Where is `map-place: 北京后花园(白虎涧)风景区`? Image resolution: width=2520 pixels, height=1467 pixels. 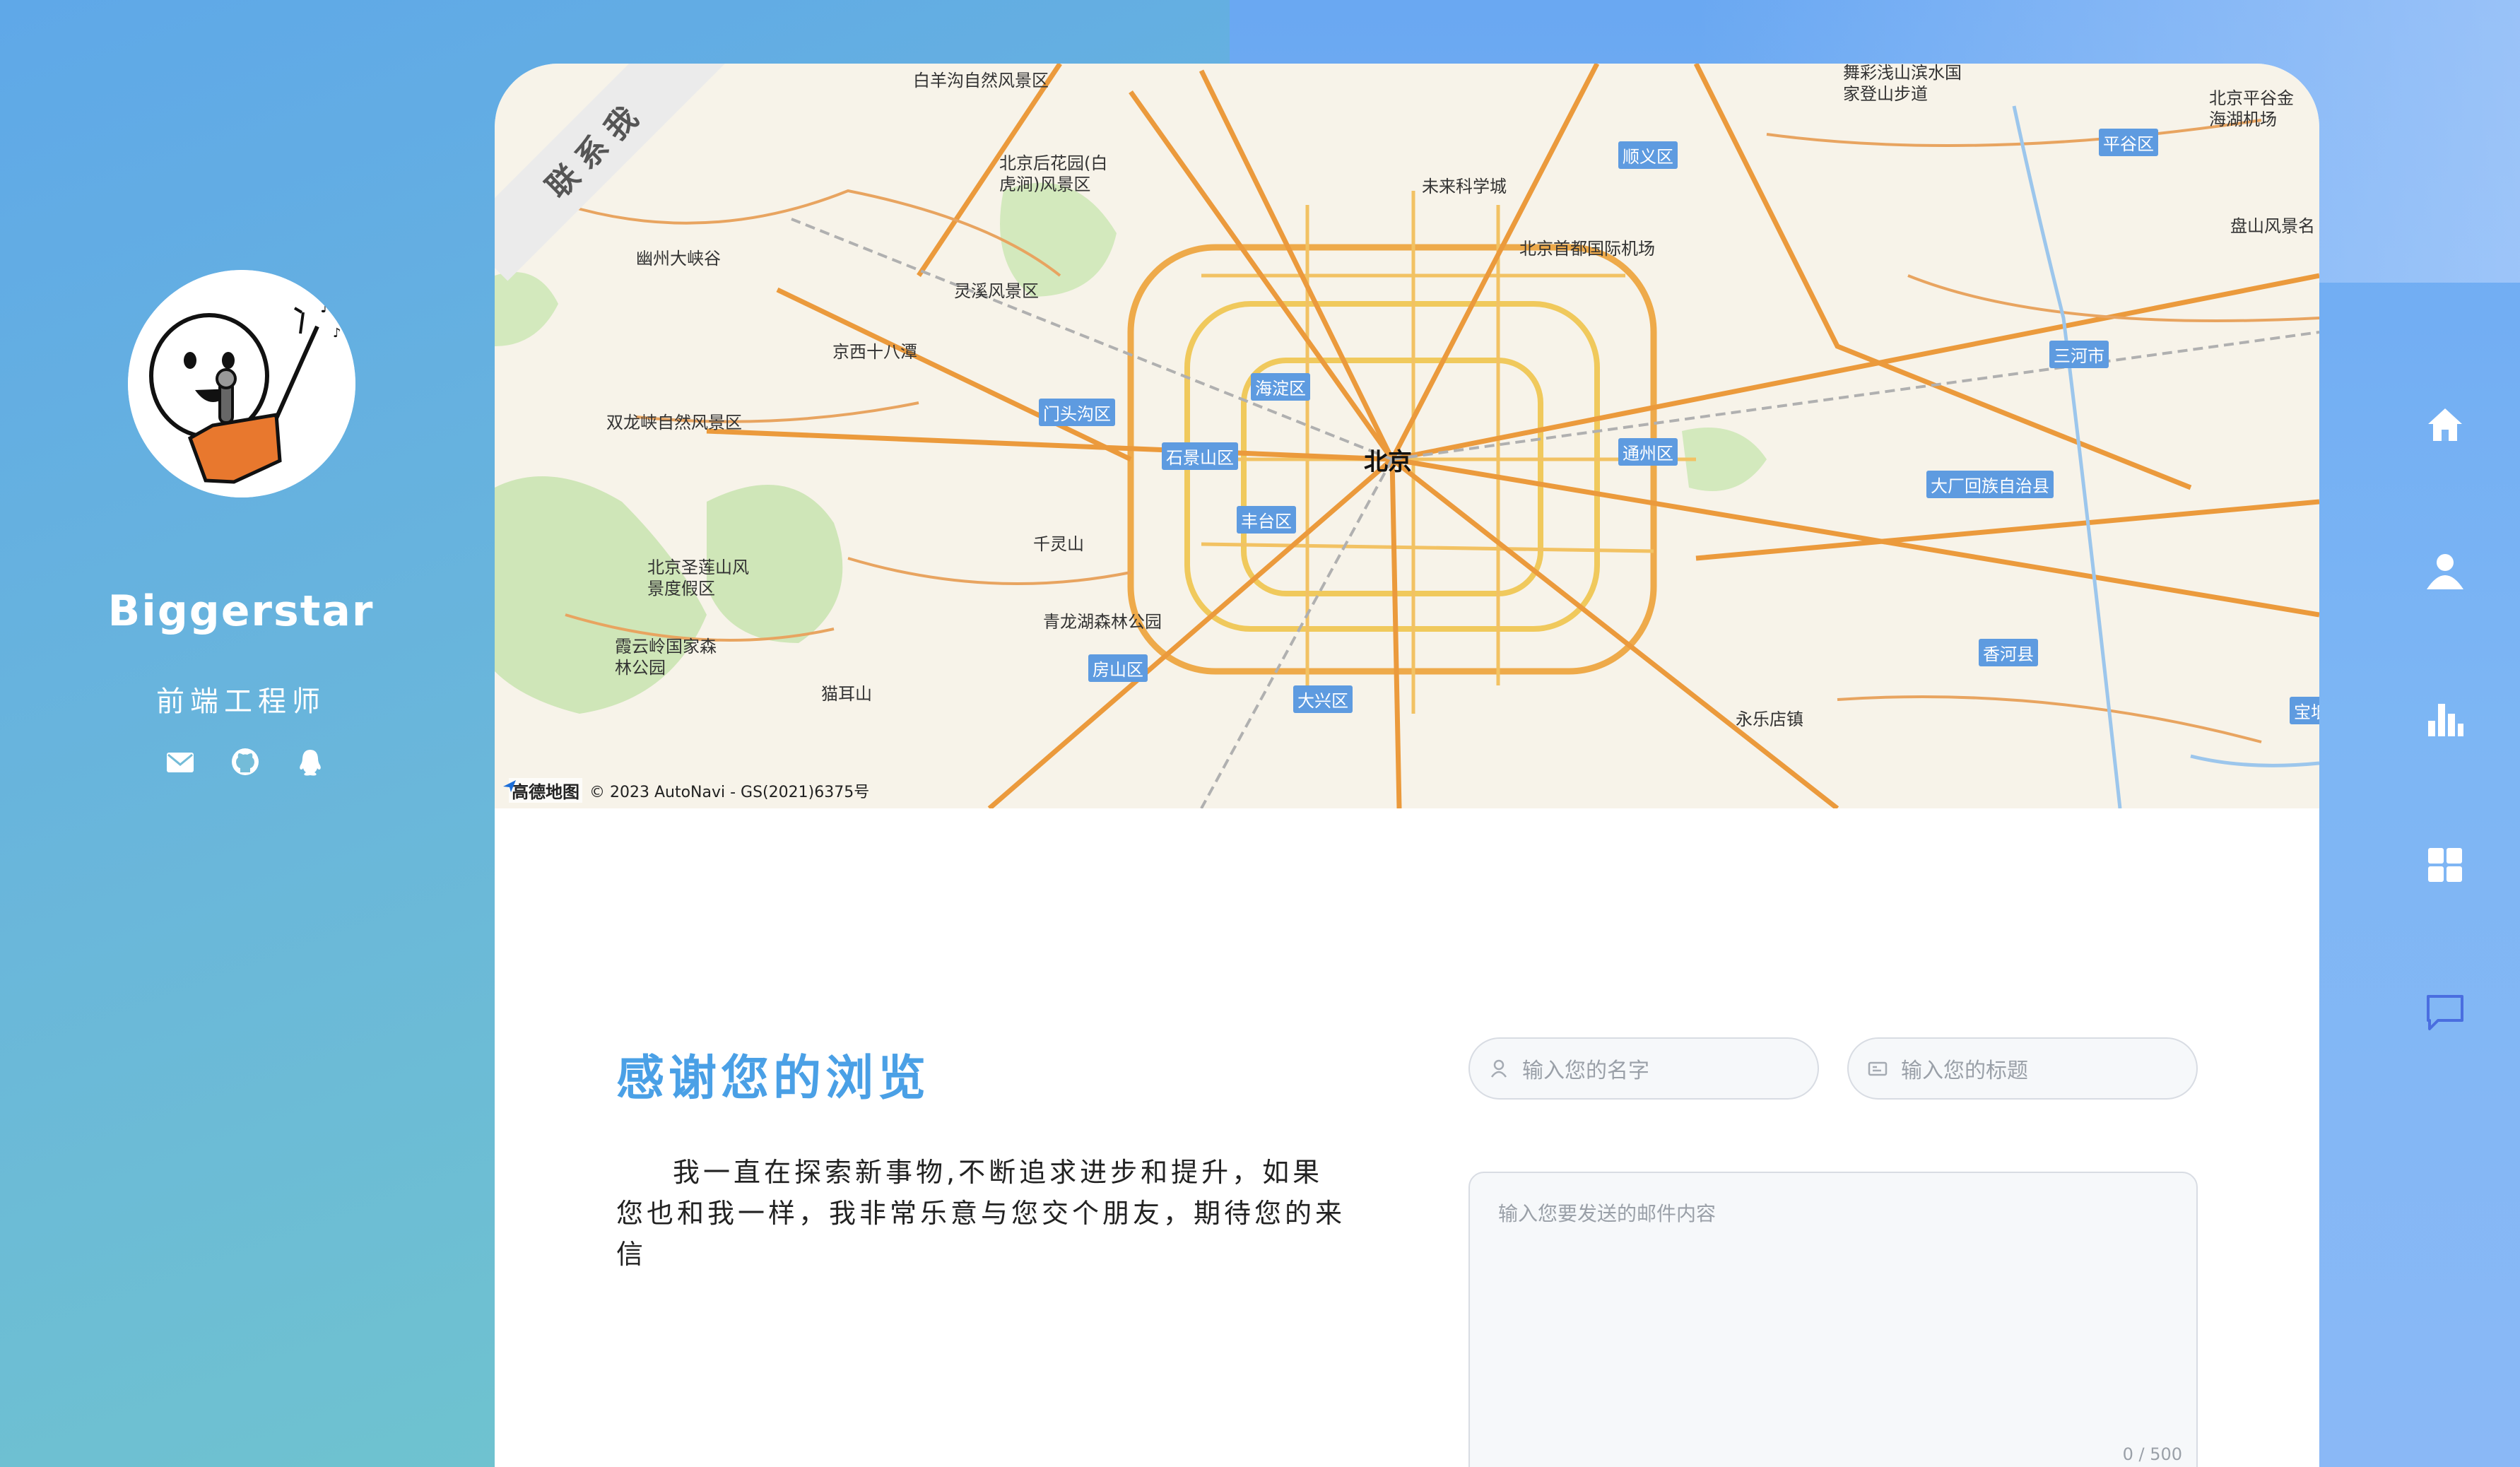
map-place: 北京后花园(白虎涧)风景区 is located at coordinates (1054, 174).